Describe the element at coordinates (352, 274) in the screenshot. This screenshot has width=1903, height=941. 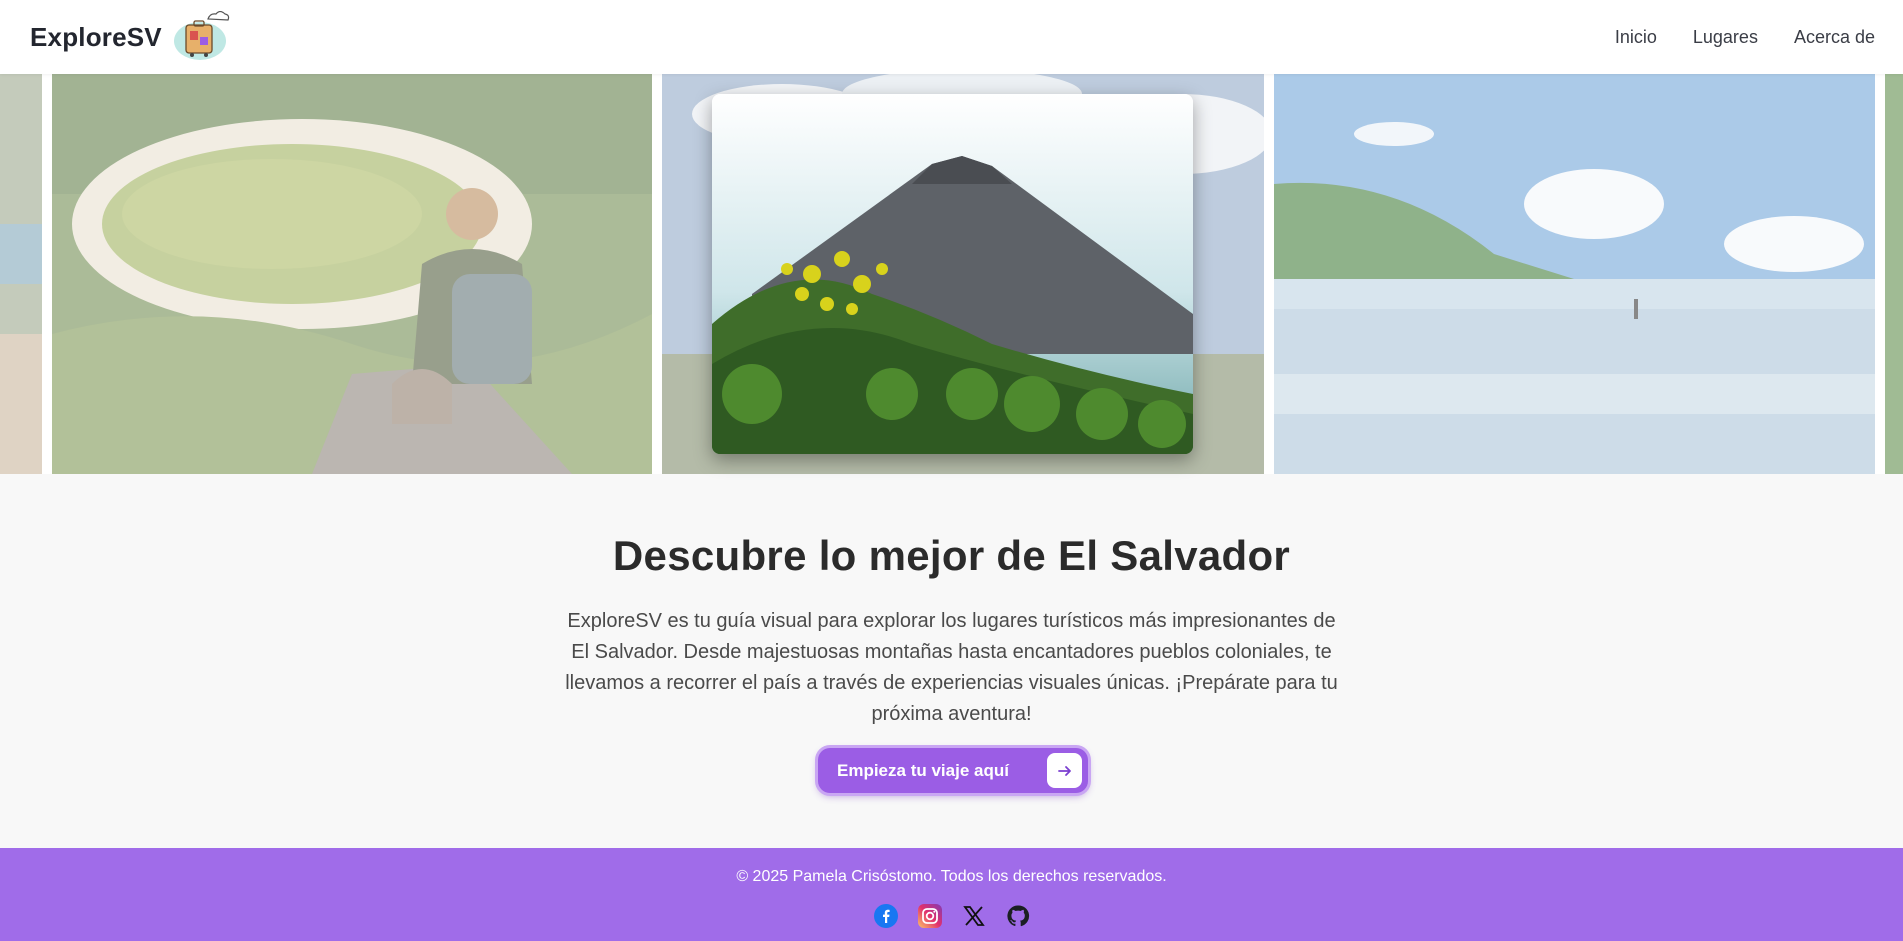
I see `carousel-slide-lagoon` at that location.